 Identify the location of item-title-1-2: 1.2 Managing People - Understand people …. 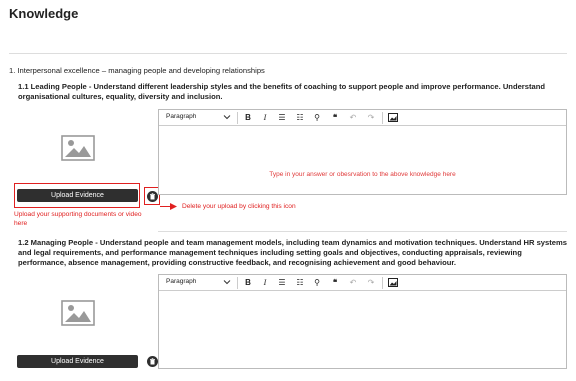
(292, 252).